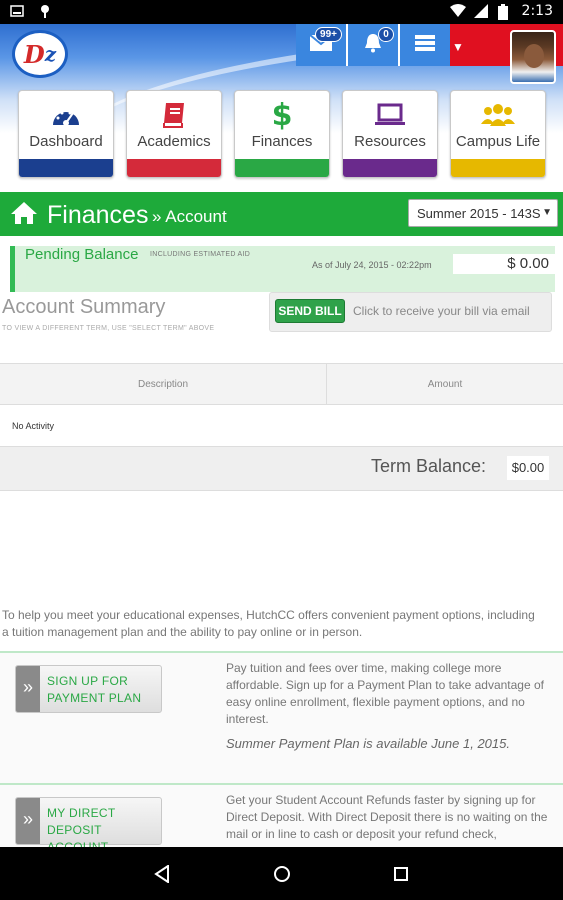  Describe the element at coordinates (441, 311) in the screenshot. I see `send-bill-description: Click to receive your bill via email` at that location.